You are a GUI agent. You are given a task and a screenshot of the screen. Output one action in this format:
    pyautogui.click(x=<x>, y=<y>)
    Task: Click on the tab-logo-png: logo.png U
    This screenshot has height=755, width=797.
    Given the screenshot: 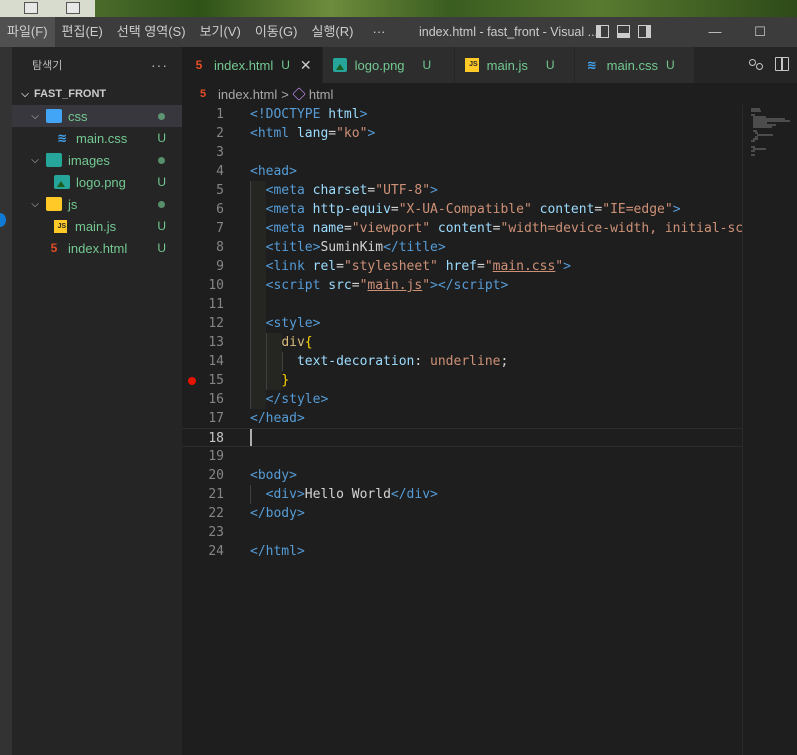 What is the action you would take?
    pyautogui.click(x=388, y=65)
    